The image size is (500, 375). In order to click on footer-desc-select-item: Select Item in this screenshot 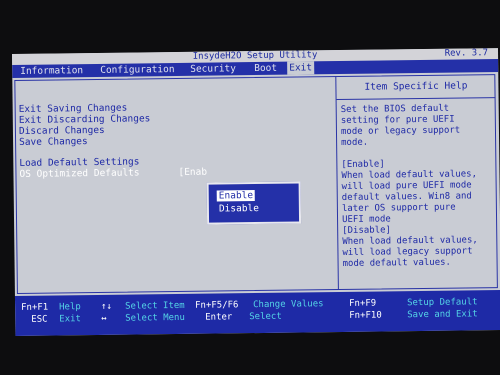, I will do `click(155, 306)`.